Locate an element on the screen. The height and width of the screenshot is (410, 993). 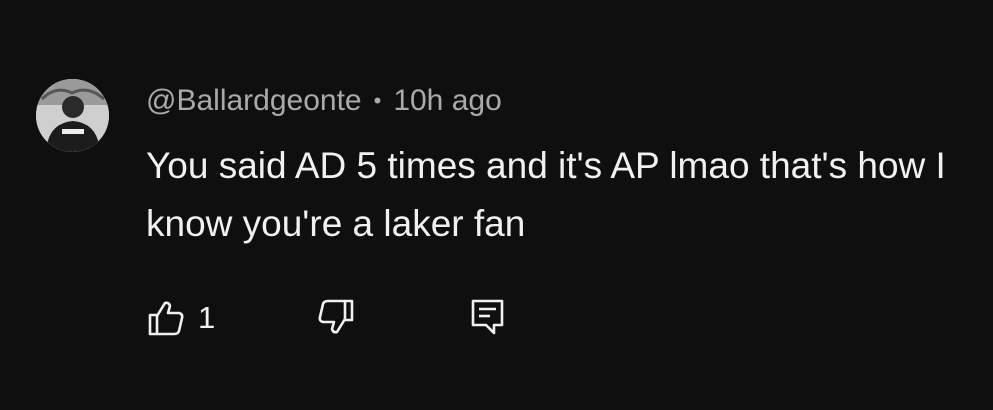
like-count: 1 is located at coordinates (207, 317).